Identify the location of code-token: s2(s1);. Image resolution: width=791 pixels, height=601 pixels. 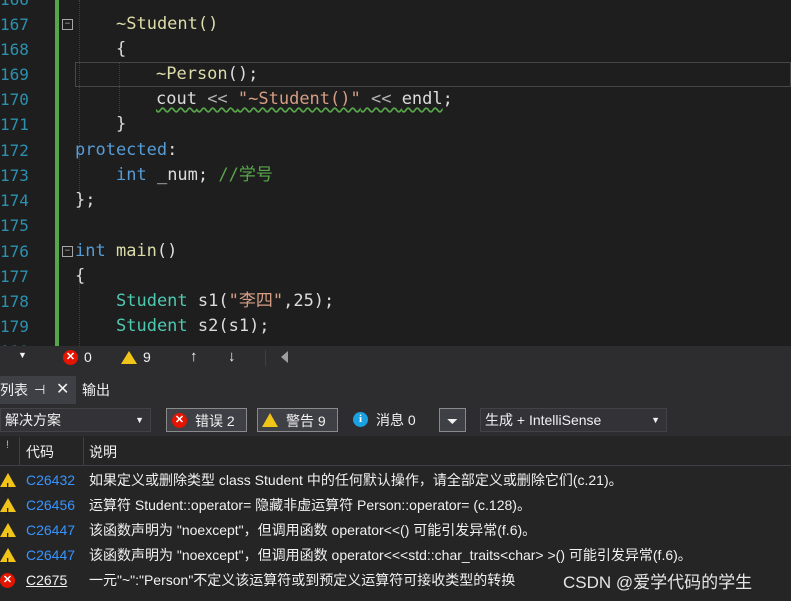
(228, 326).